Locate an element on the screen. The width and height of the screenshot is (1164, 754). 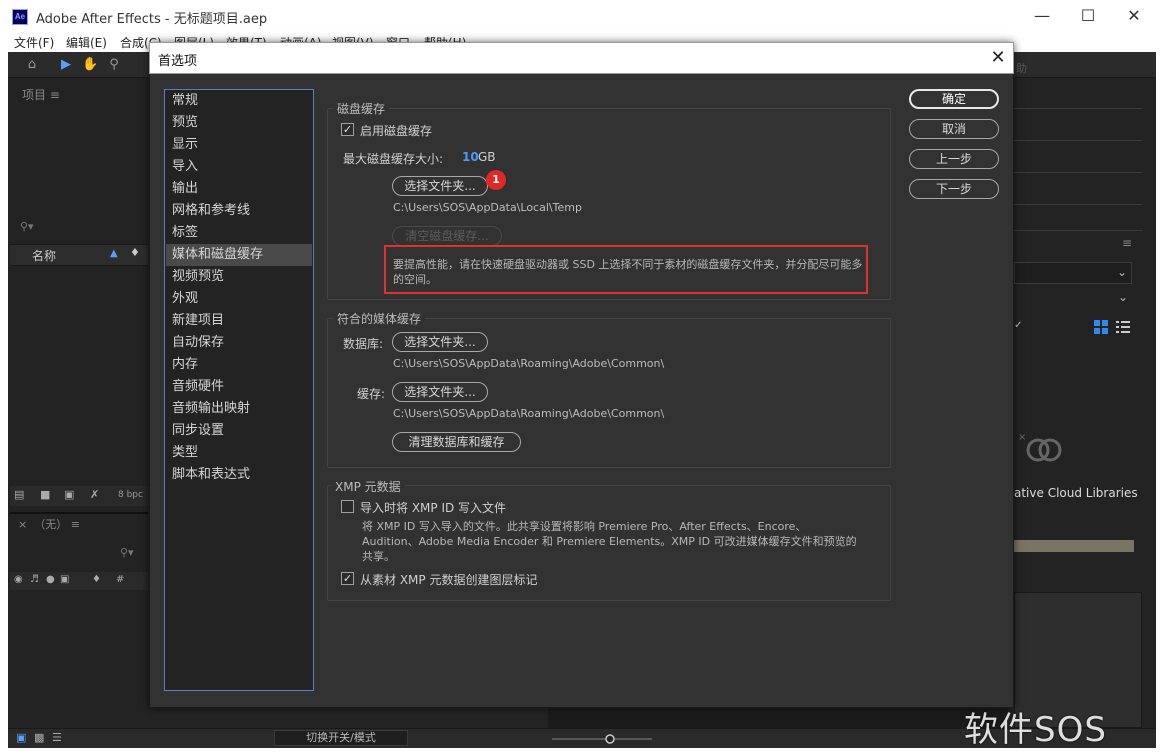
disk-cache-path: C:\Users\SOS\AppData\Local\Temp is located at coordinates (487, 207).